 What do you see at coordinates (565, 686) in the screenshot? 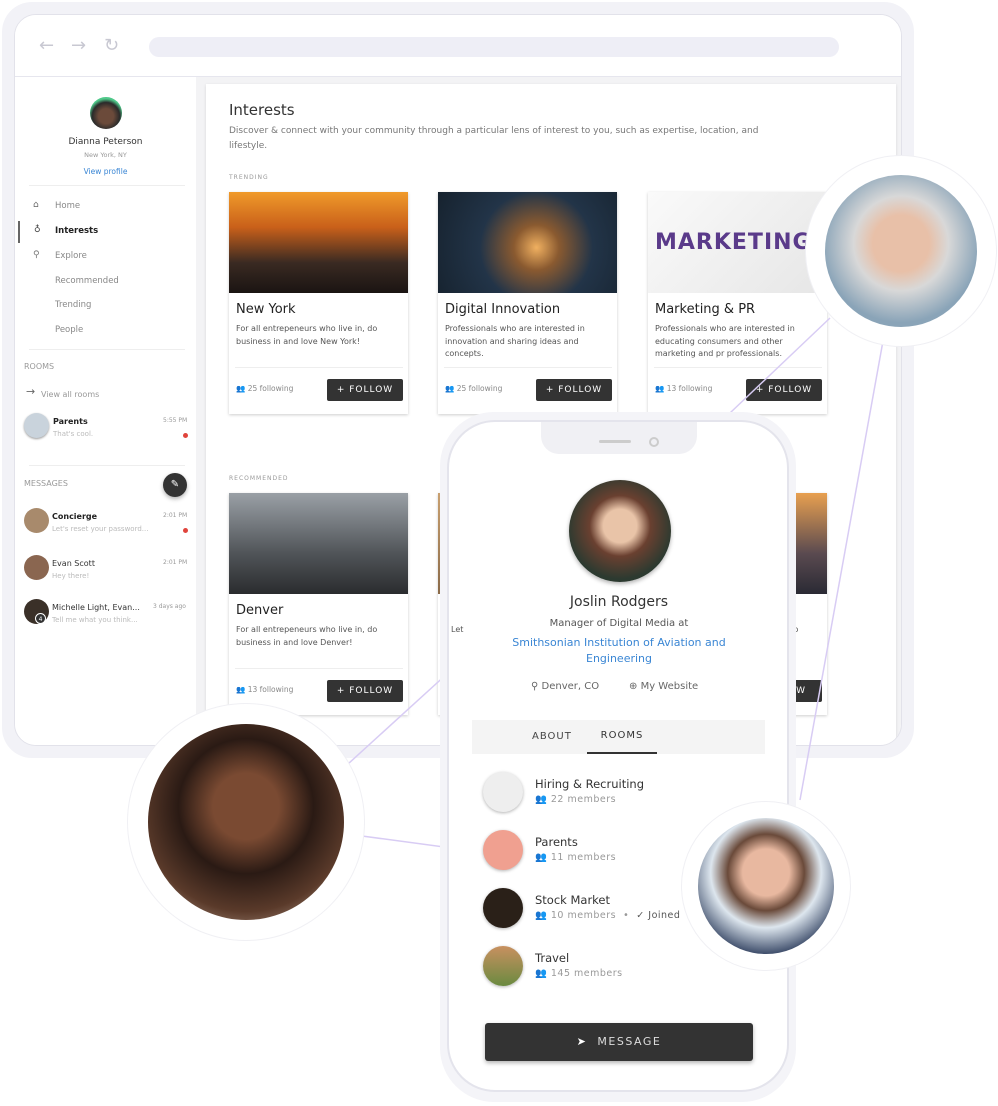
I see `profile-location: ⚲ Denver, CO` at bounding box center [565, 686].